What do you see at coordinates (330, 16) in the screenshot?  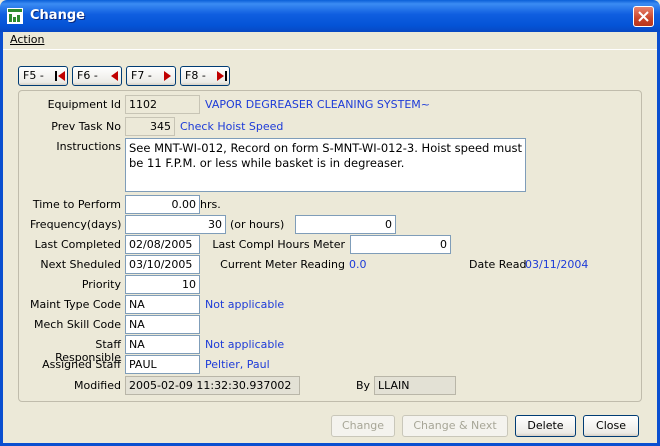 I see `title-bar` at bounding box center [330, 16].